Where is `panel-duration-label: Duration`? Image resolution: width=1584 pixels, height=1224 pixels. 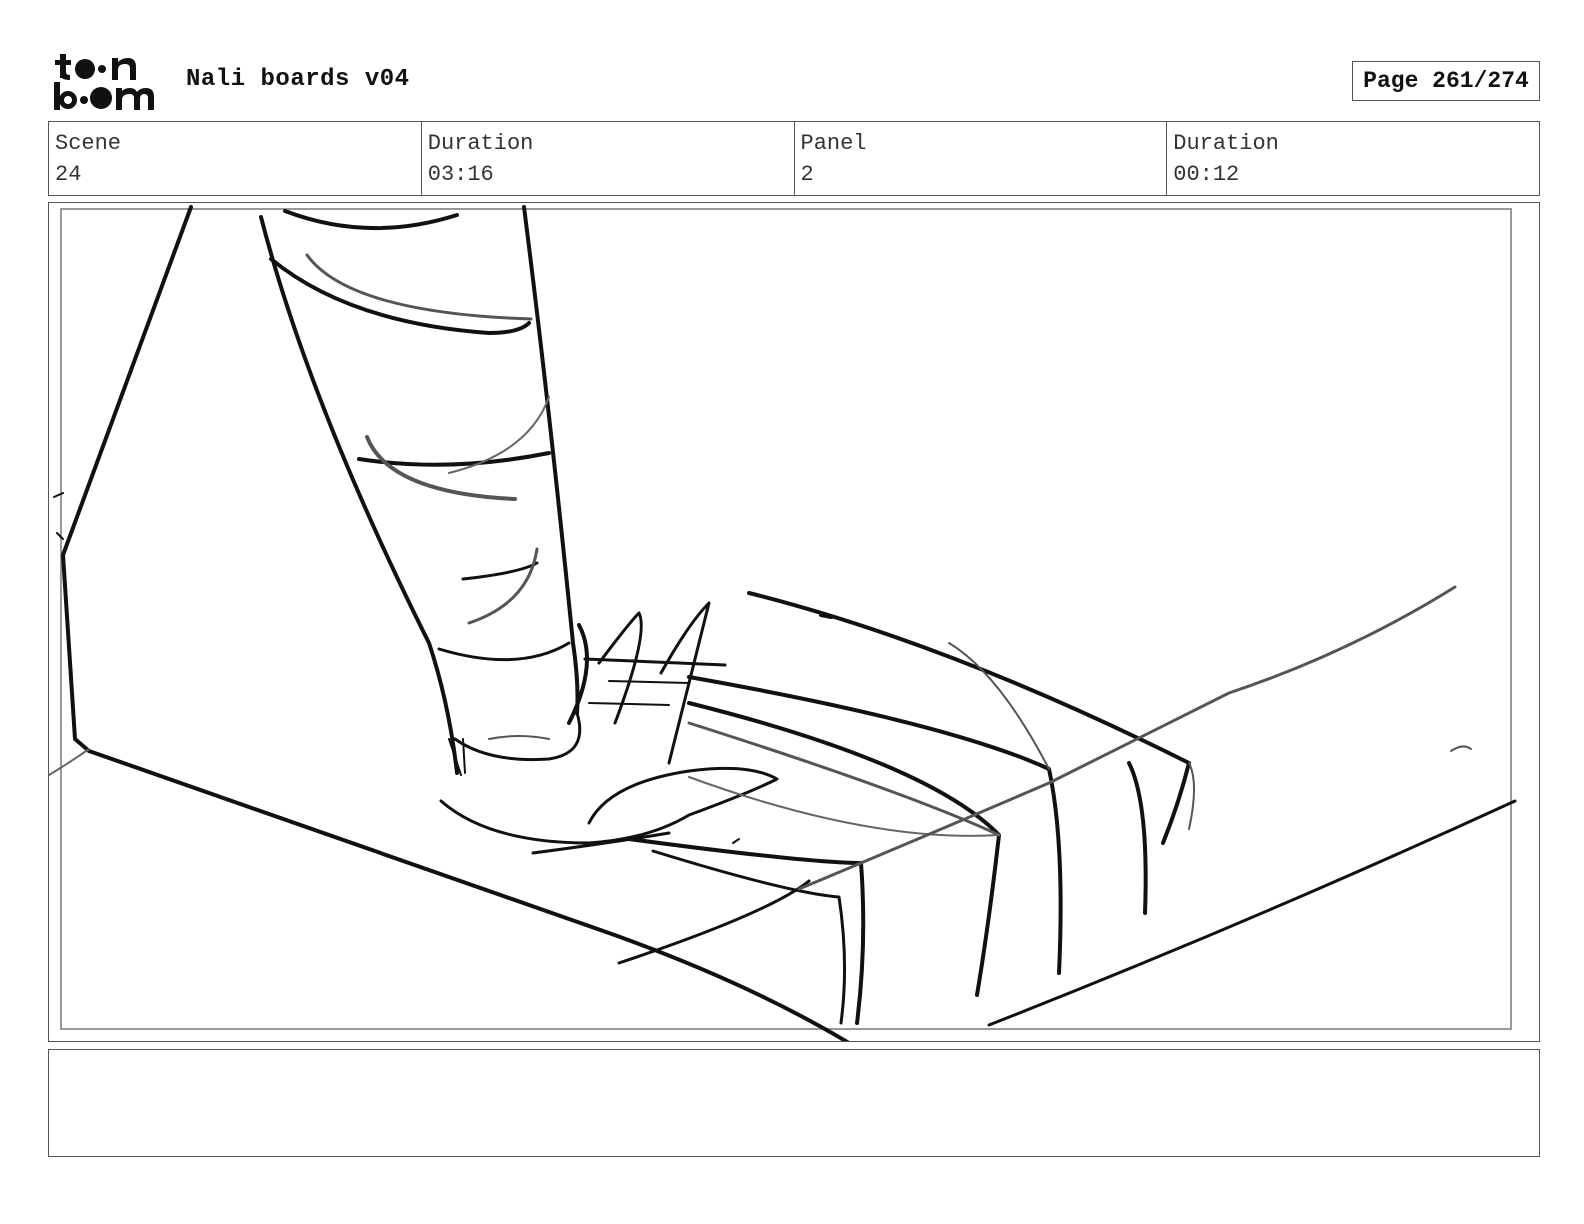
panel-duration-label: Duration is located at coordinates (1226, 143).